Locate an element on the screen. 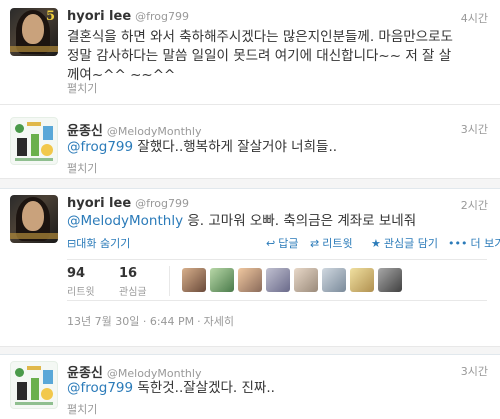 Image resolution: width=500 pixels, height=419 pixels. retweet-icon: ⇄ is located at coordinates (315, 243).